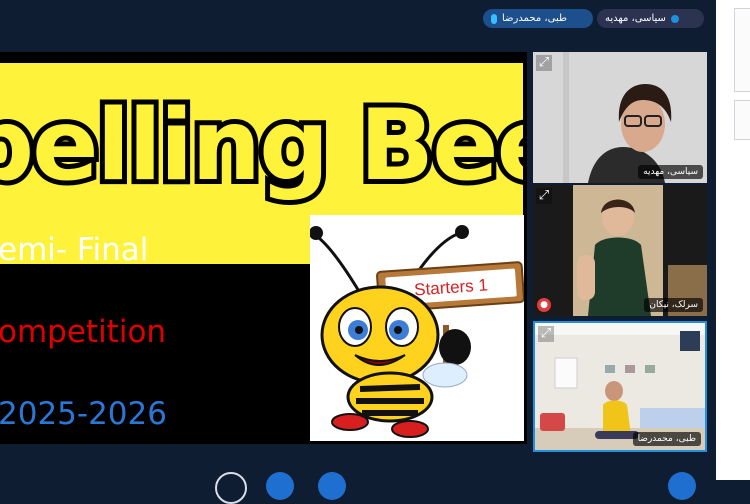 This screenshot has width=750, height=504. What do you see at coordinates (544, 305) in the screenshot?
I see `muted-icon: ●` at bounding box center [544, 305].